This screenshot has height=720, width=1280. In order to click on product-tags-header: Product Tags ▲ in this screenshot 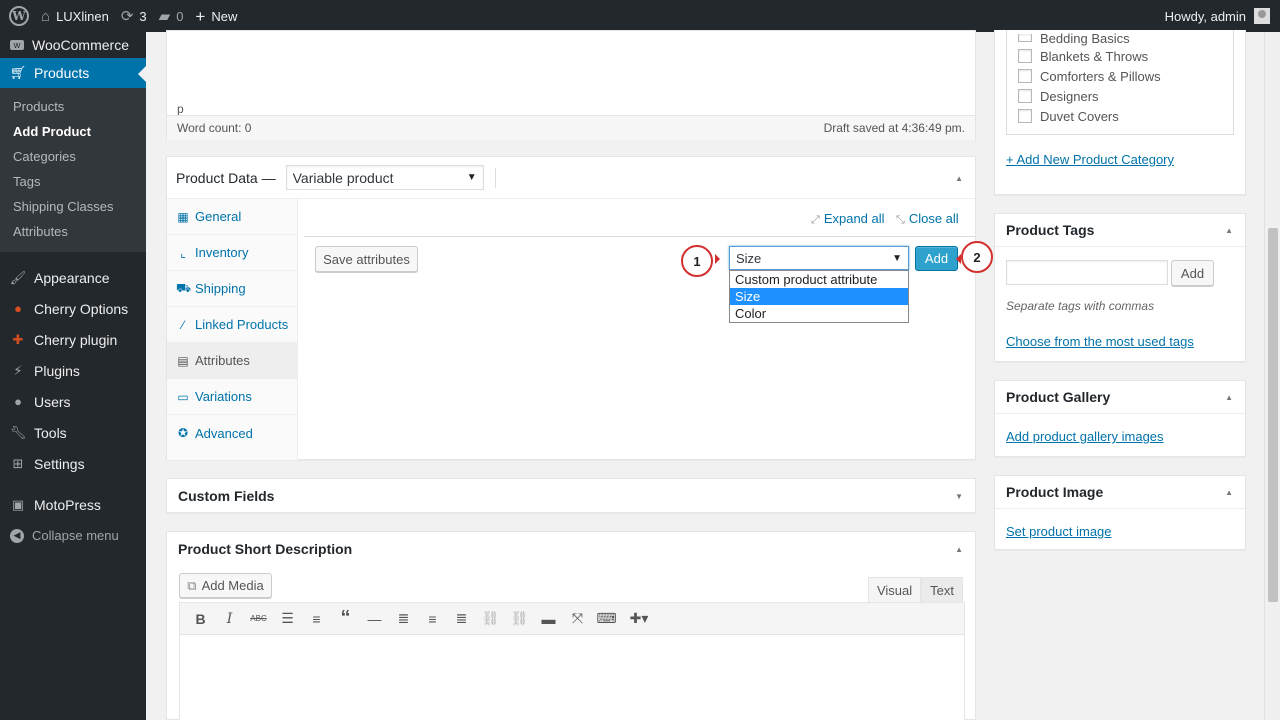, I will do `click(1120, 230)`.